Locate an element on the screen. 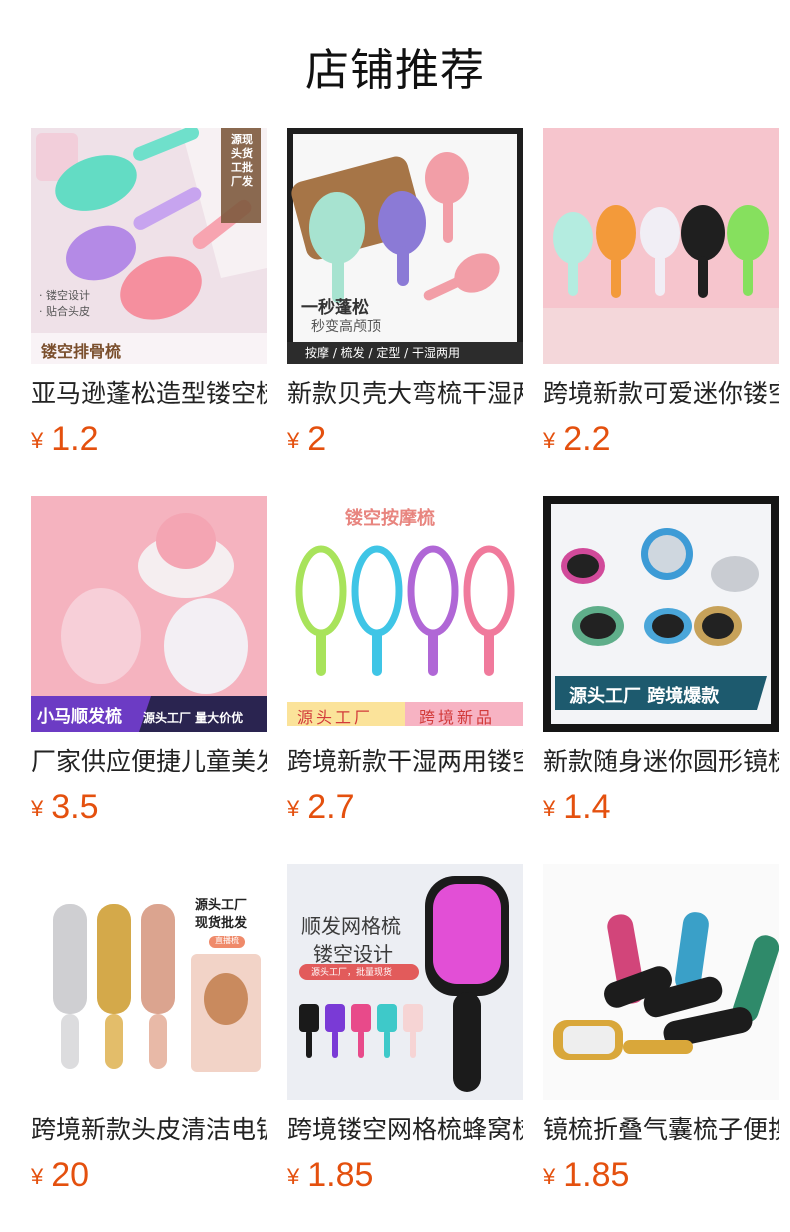 The width and height of the screenshot is (790, 1232). product-price: ¥2.7 is located at coordinates (405, 807).